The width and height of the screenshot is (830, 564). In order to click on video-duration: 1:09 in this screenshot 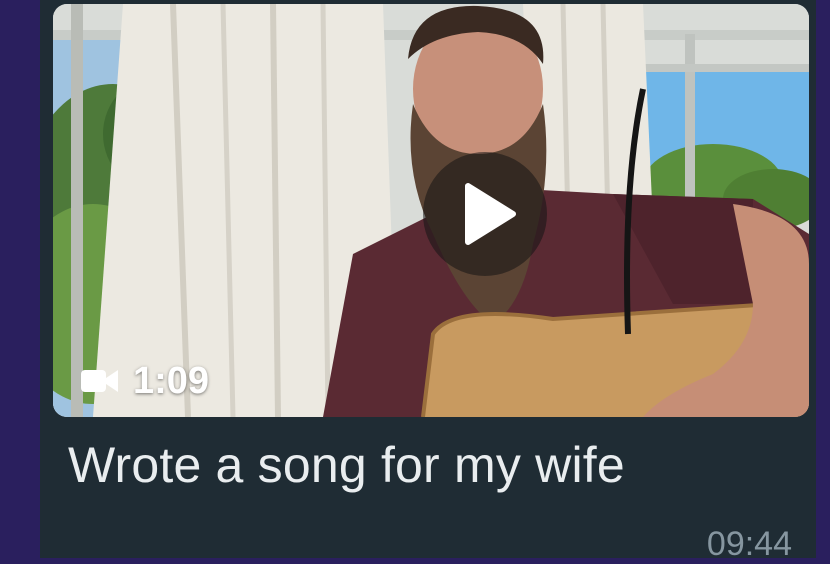, I will do `click(145, 381)`.